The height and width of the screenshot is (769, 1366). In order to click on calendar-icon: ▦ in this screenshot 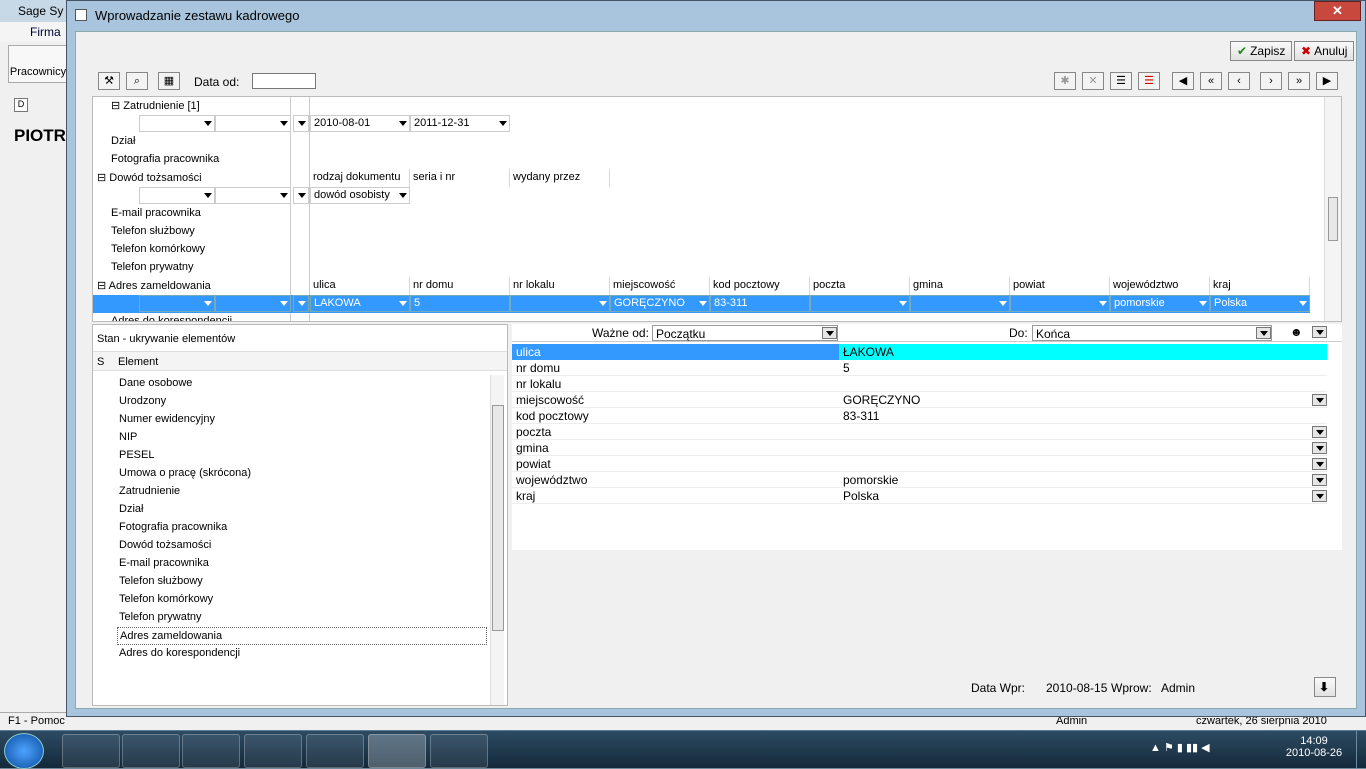, I will do `click(169, 81)`.